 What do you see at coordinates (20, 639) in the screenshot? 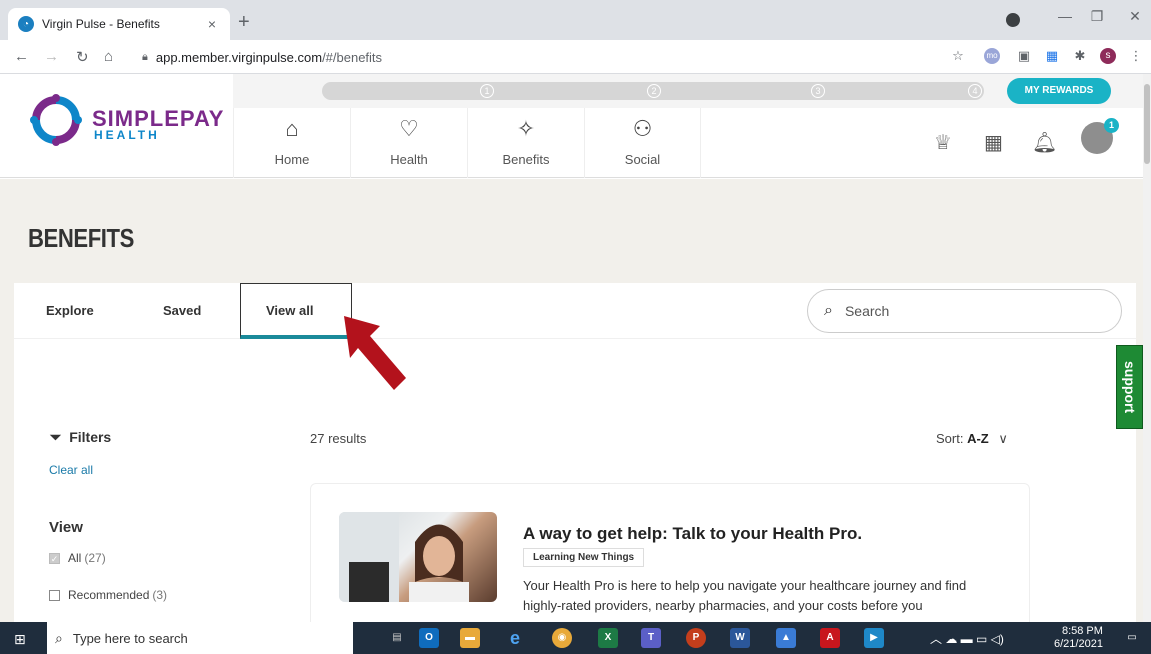
I see `windows-start-icon: ⊞` at bounding box center [20, 639].